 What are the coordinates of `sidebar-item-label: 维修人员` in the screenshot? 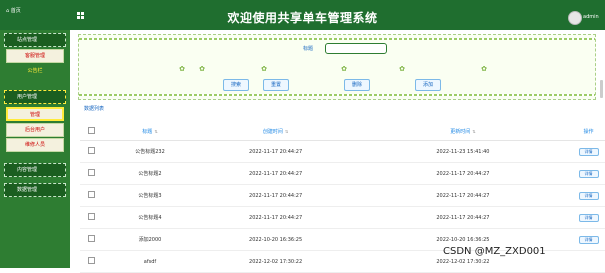 It's located at (34, 145).